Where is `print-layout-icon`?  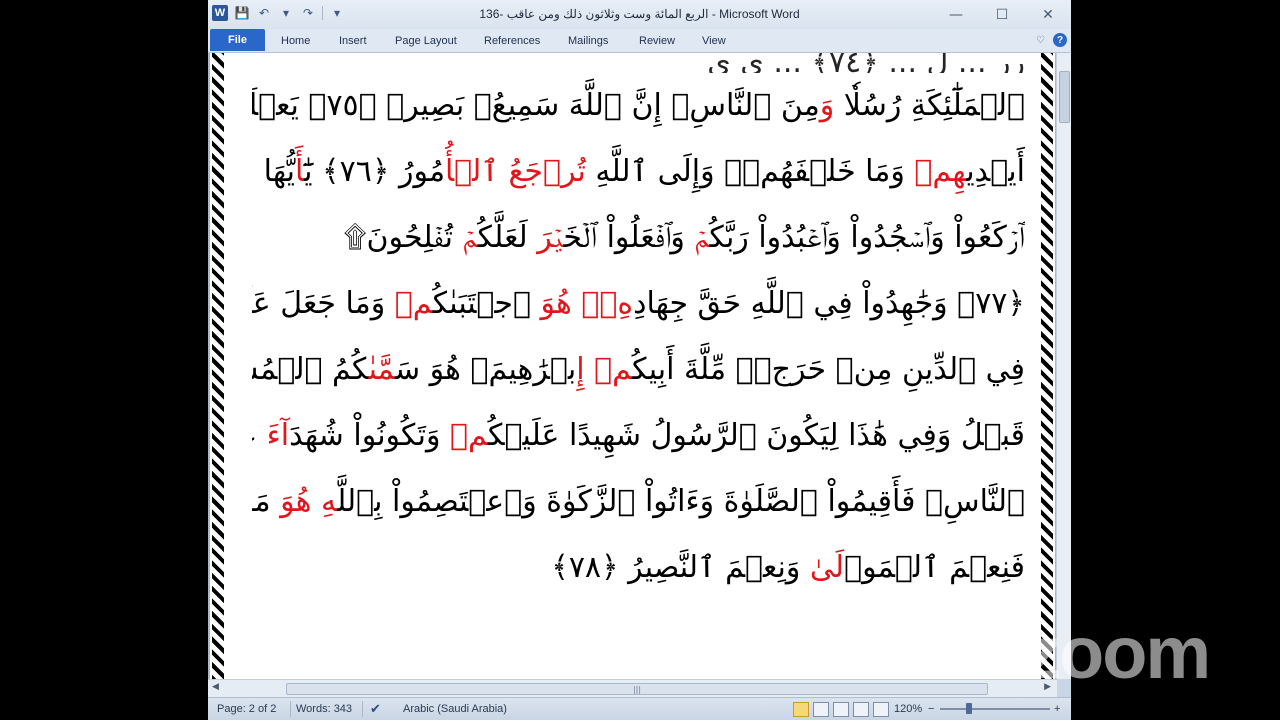
print-layout-icon is located at coordinates (801, 709).